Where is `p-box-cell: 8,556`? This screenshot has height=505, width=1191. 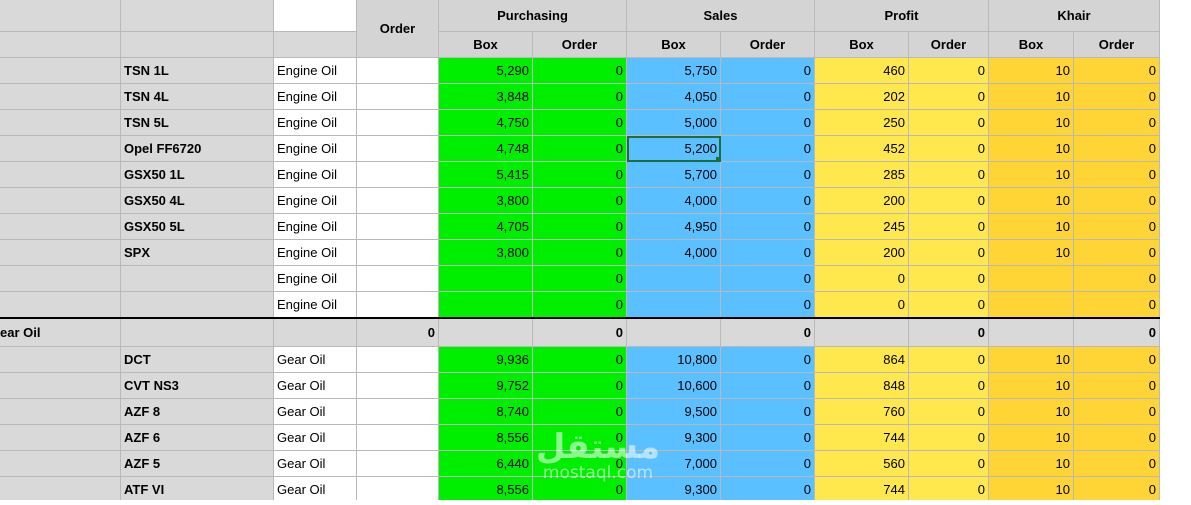
p-box-cell: 8,556 is located at coordinates (486, 438).